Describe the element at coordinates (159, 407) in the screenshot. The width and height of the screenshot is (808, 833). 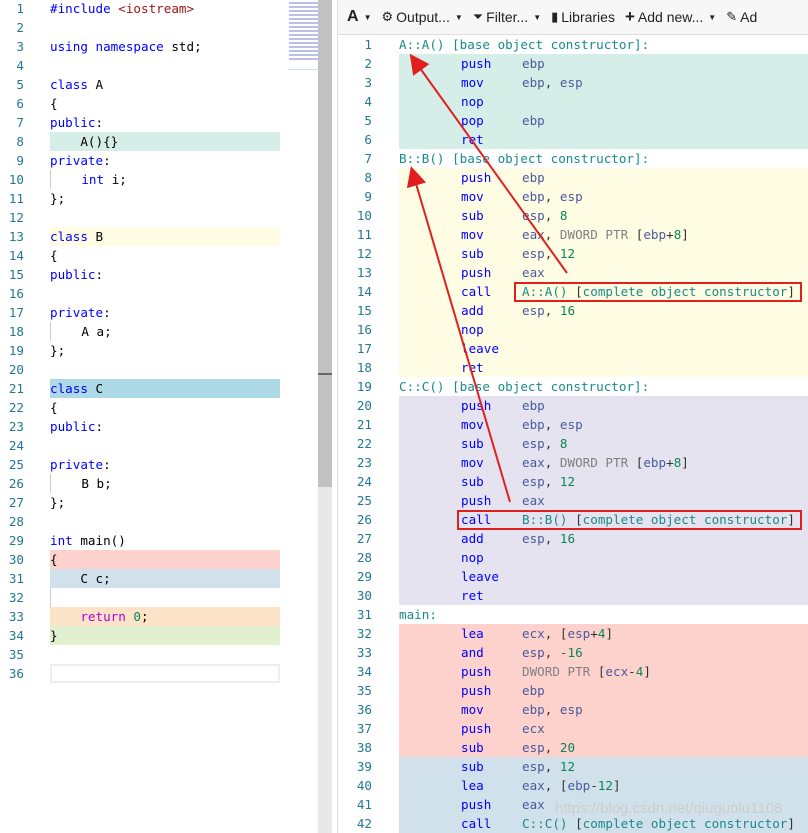
I see `source-line: 22 {` at that location.